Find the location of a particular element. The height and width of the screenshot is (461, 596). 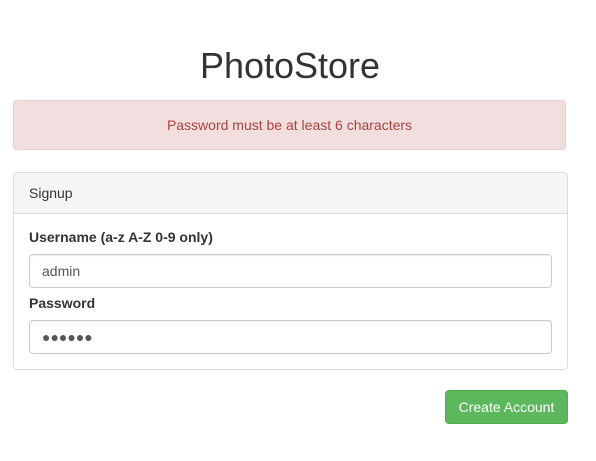

panel-heading: Signup is located at coordinates (290, 193).